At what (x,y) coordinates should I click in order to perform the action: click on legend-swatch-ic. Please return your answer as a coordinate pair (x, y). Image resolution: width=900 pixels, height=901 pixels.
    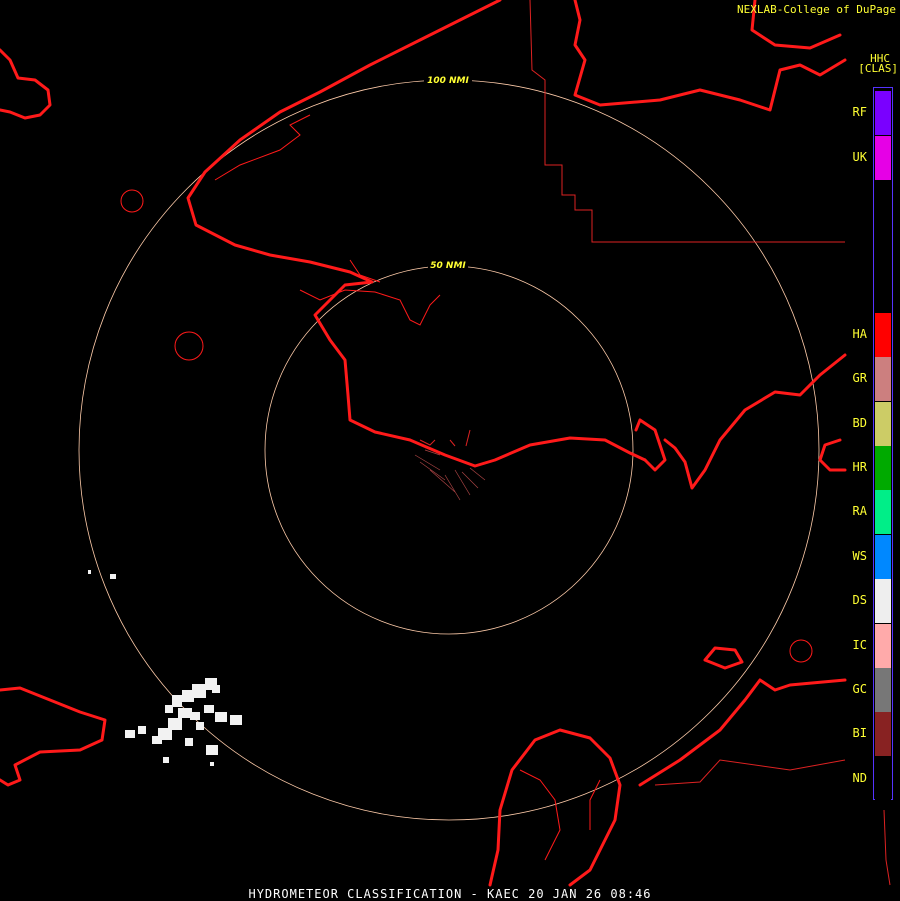
    Looking at the image, I should click on (883, 646).